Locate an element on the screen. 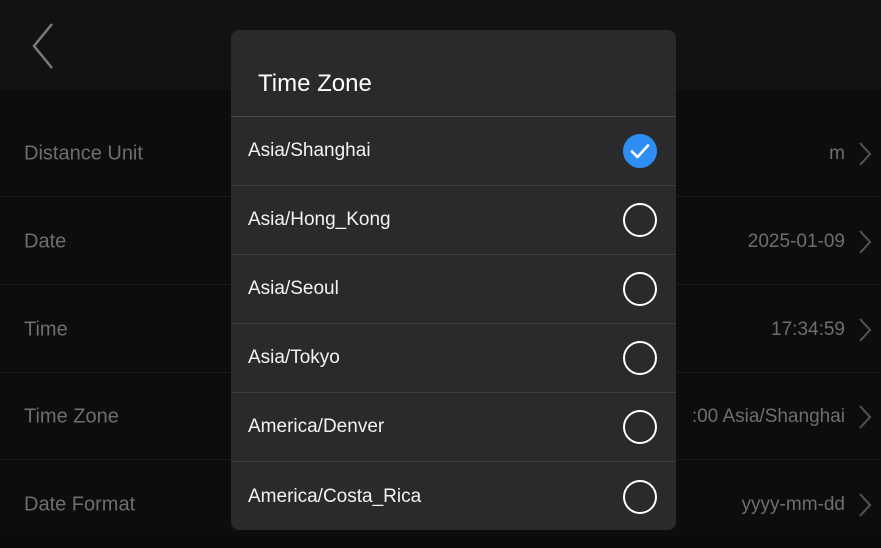 Image resolution: width=881 pixels, height=548 pixels. option-label: Asia/Seoul is located at coordinates (293, 288).